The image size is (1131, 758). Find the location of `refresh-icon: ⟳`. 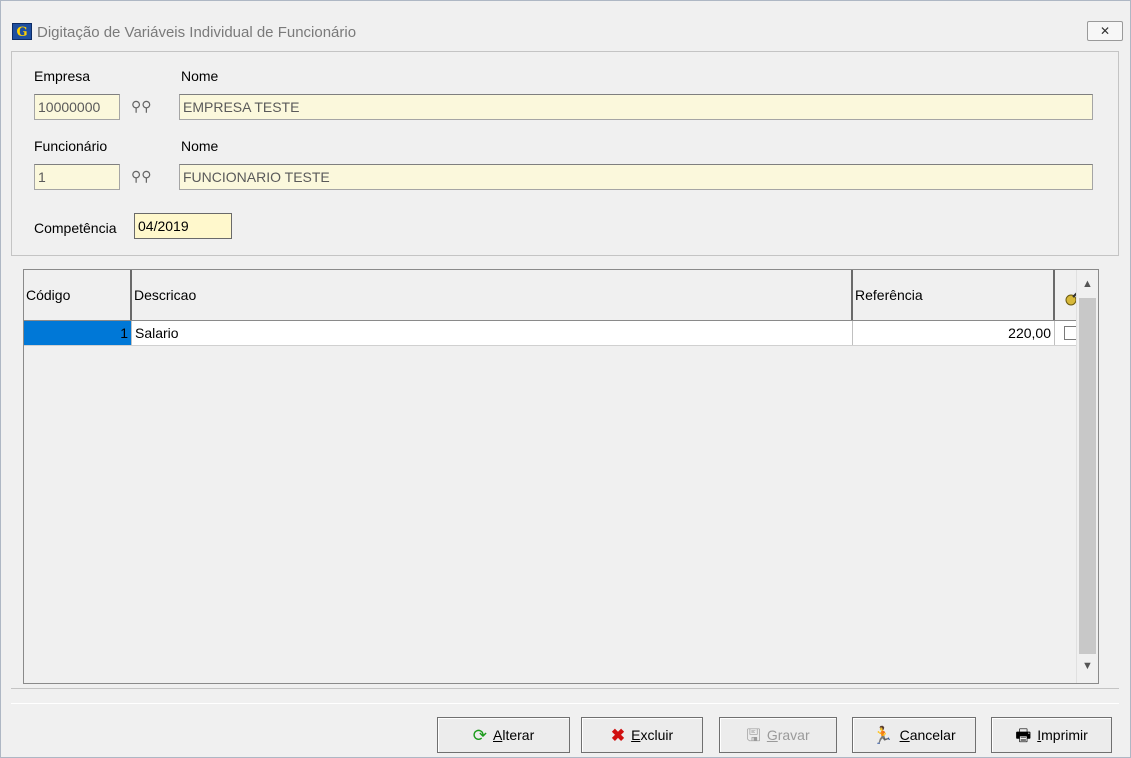

refresh-icon: ⟳ is located at coordinates (479, 735).